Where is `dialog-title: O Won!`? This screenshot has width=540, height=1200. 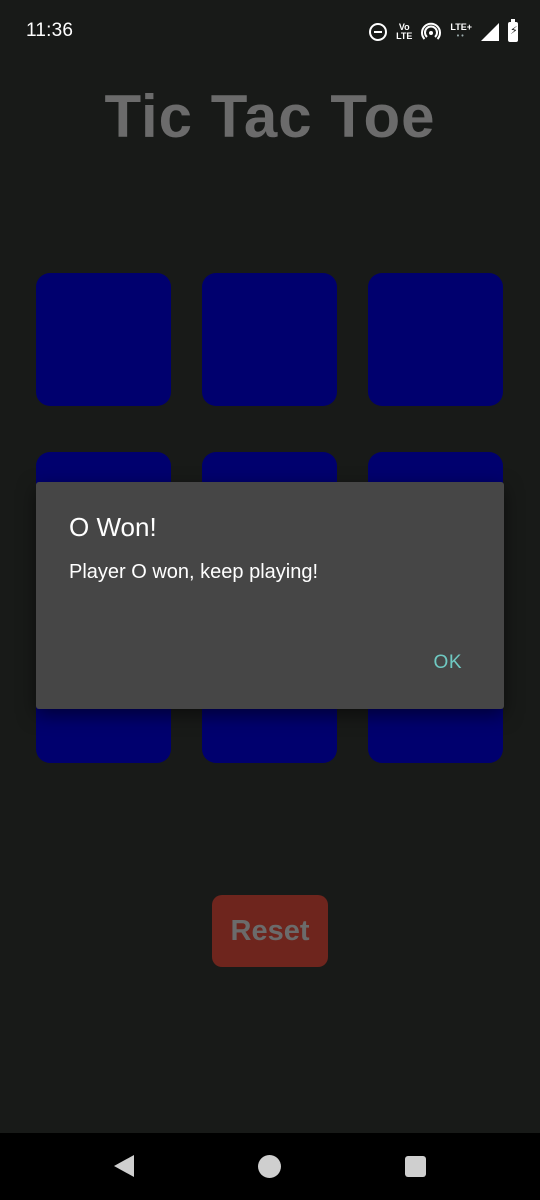
dialog-title: O Won! is located at coordinates (113, 527).